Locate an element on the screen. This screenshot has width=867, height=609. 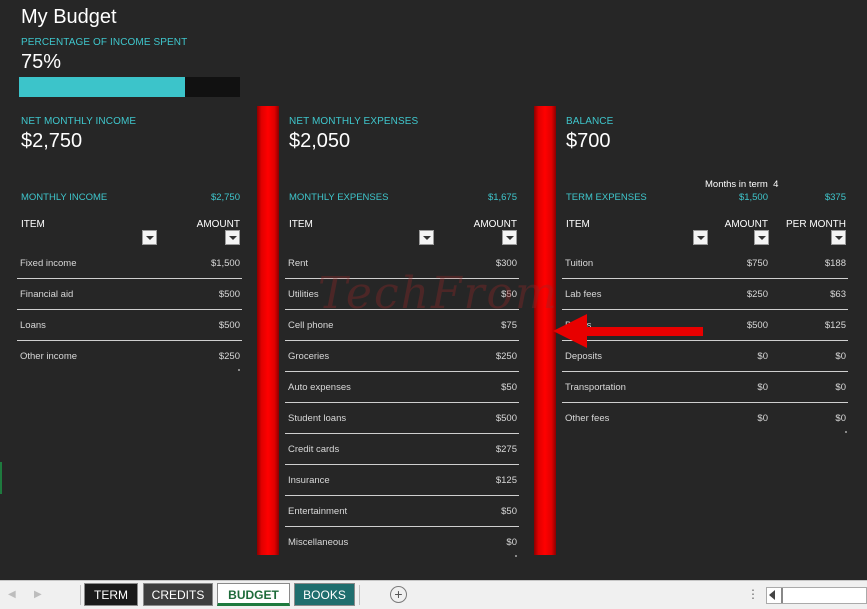
term-expenses-label: TERM EXPENSES is located at coordinates (606, 197).